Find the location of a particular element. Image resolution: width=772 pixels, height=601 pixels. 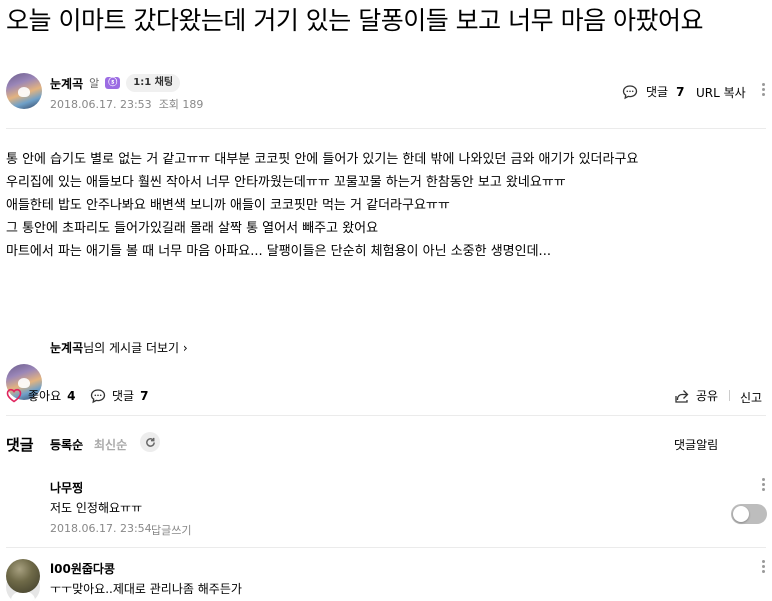

heart-icon is located at coordinates (14, 395).